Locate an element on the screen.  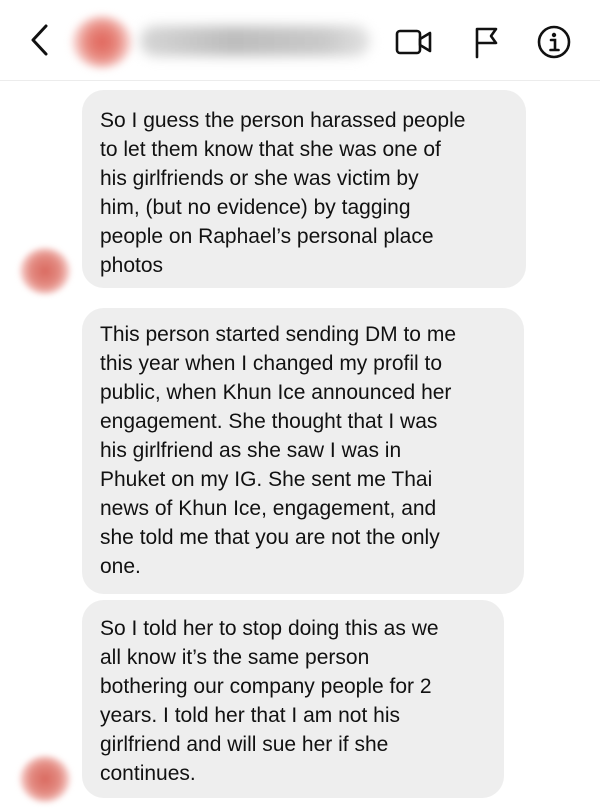
info-icon is located at coordinates (554, 42).